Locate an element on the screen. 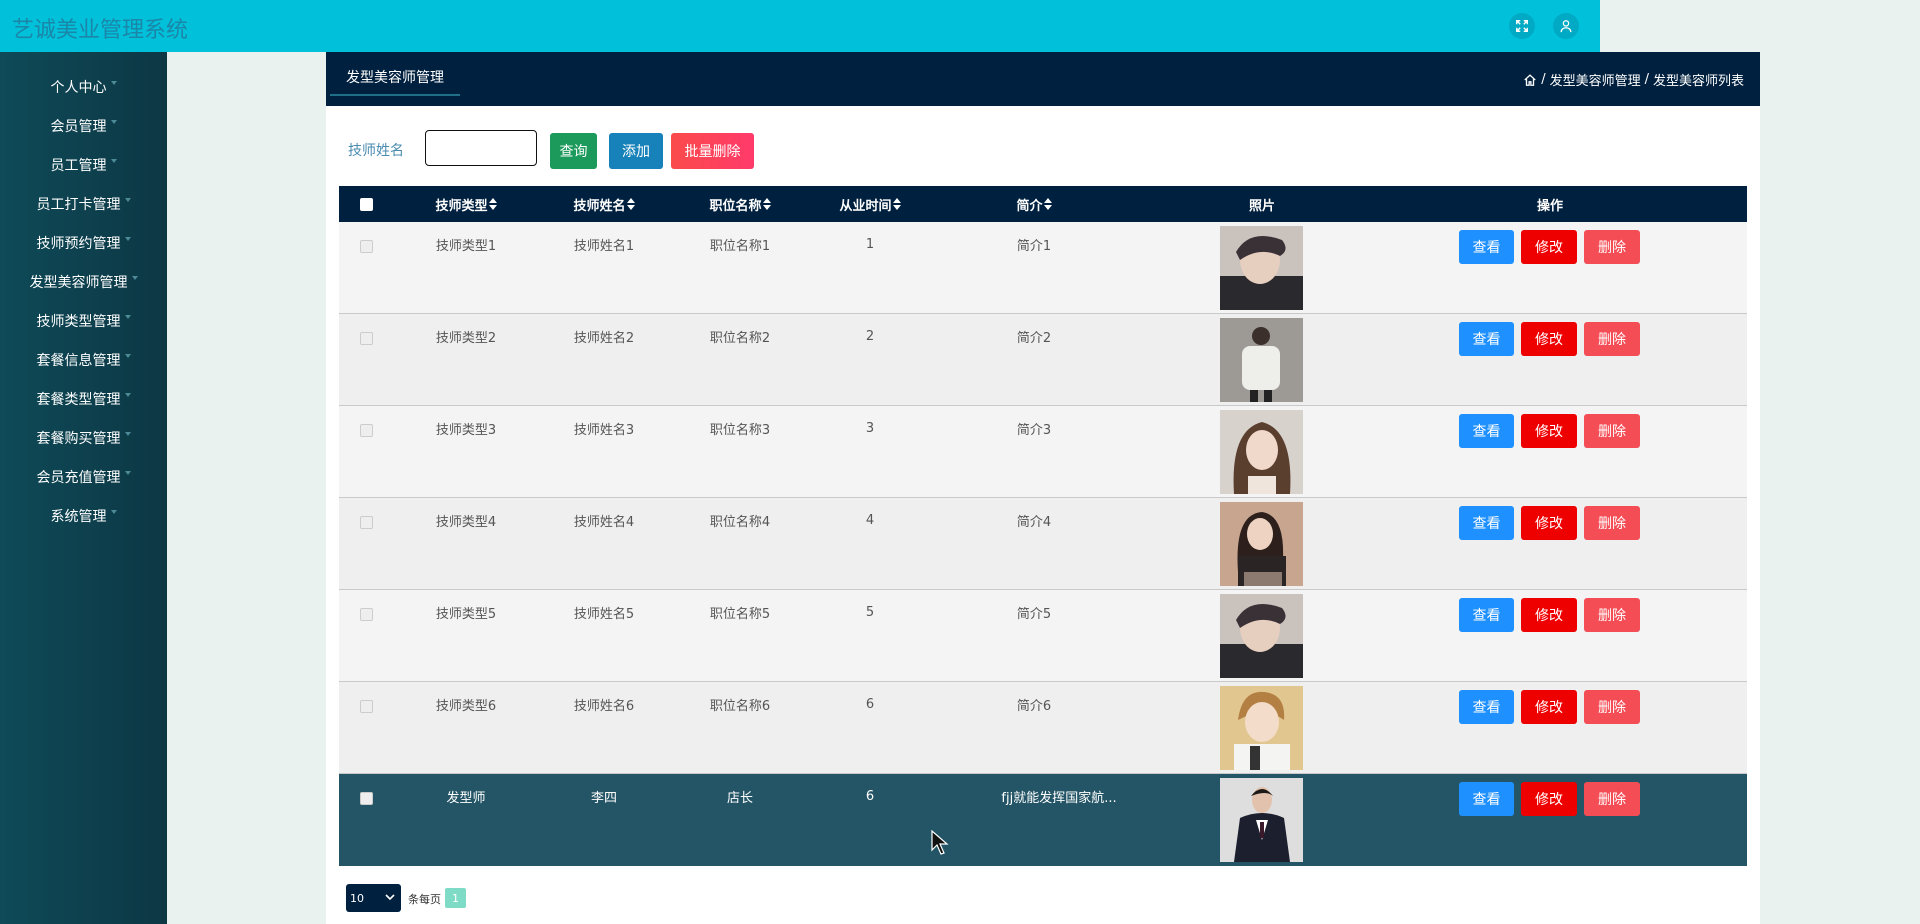 This screenshot has height=924, width=1920. cell-years: 4 is located at coordinates (870, 520).